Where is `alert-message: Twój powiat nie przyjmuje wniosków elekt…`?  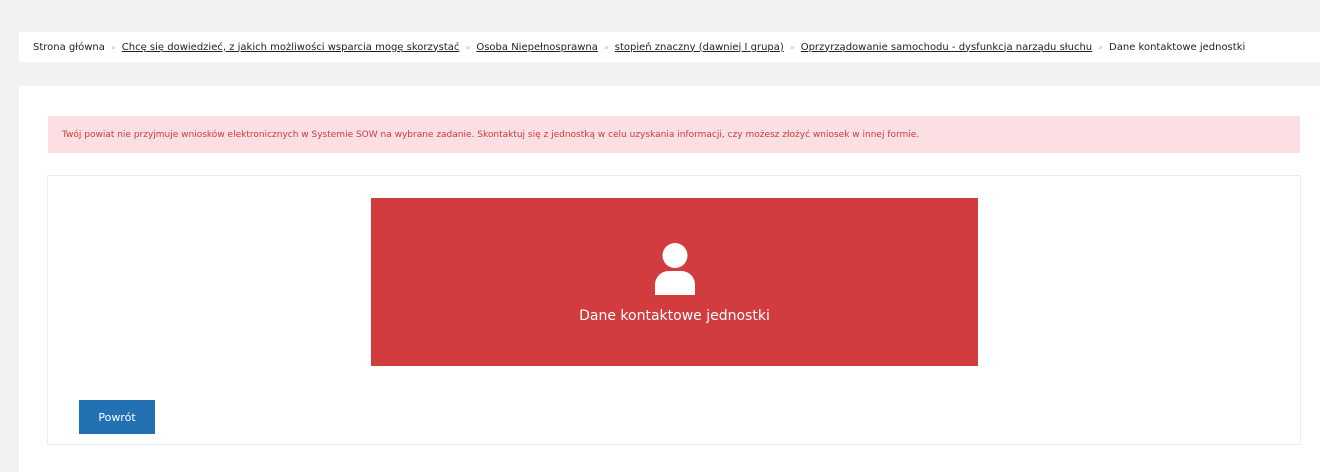 alert-message: Twój powiat nie przyjmuje wniosków elekt… is located at coordinates (674, 134).